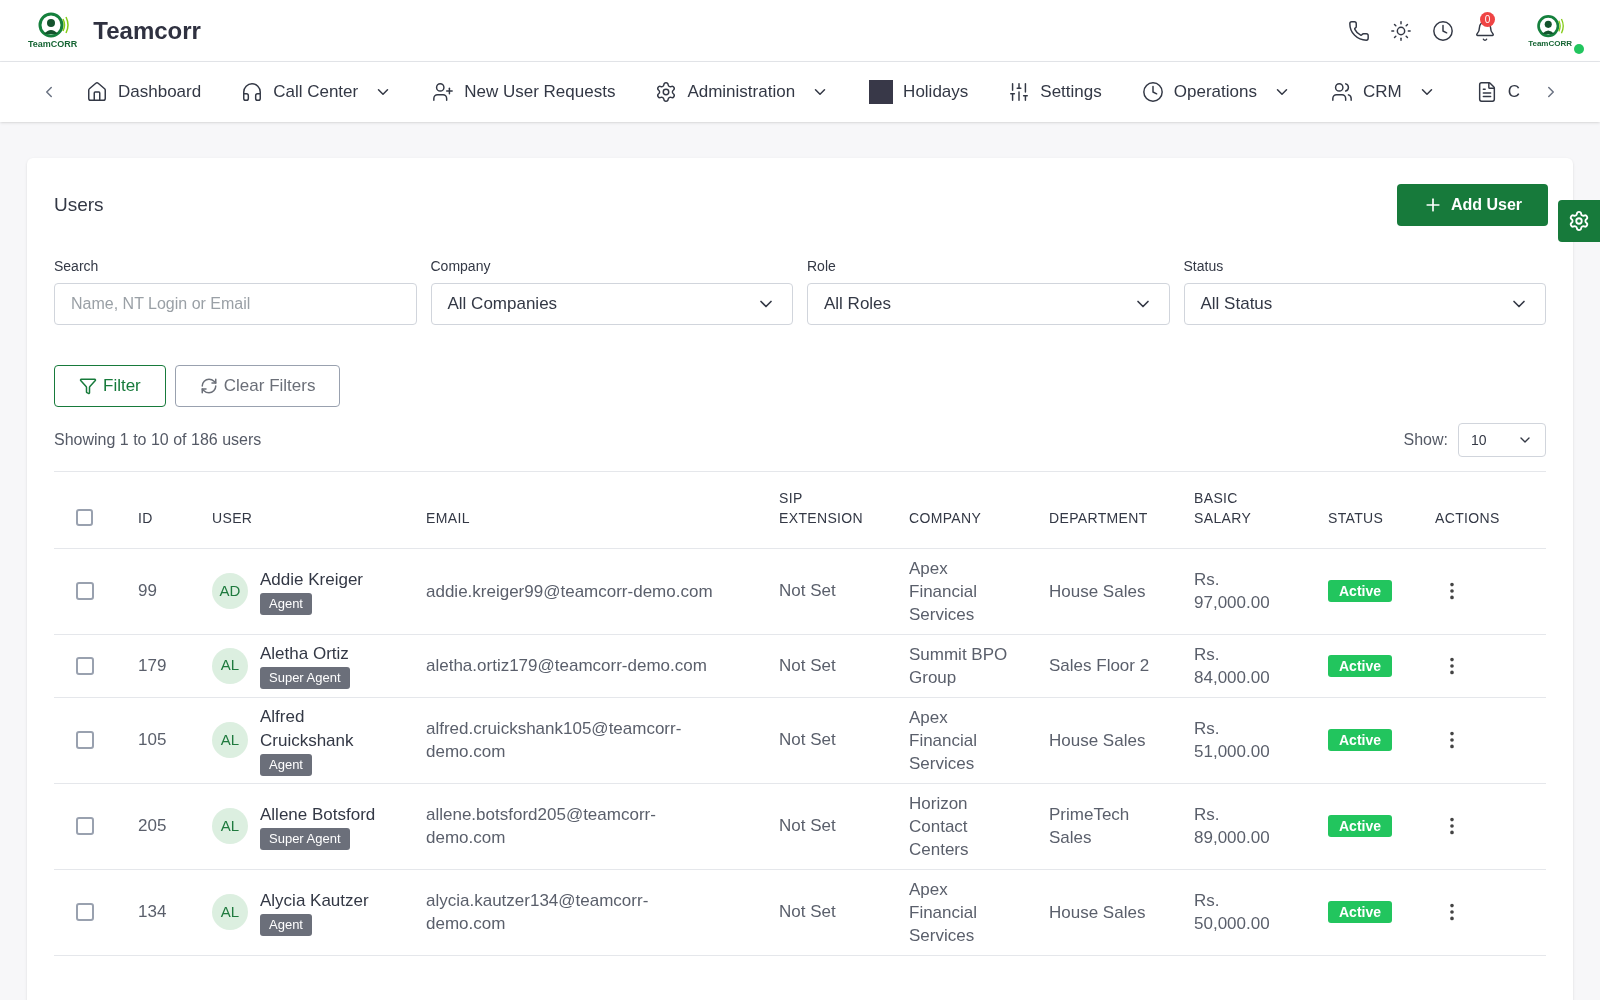  I want to click on user-name: Addie Kreiger, so click(311, 579).